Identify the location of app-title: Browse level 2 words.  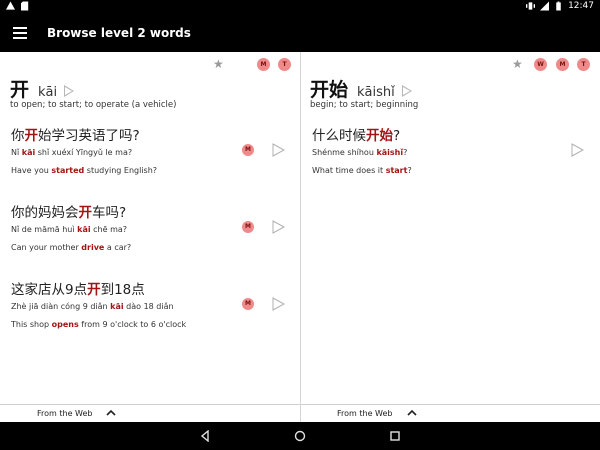
(119, 33).